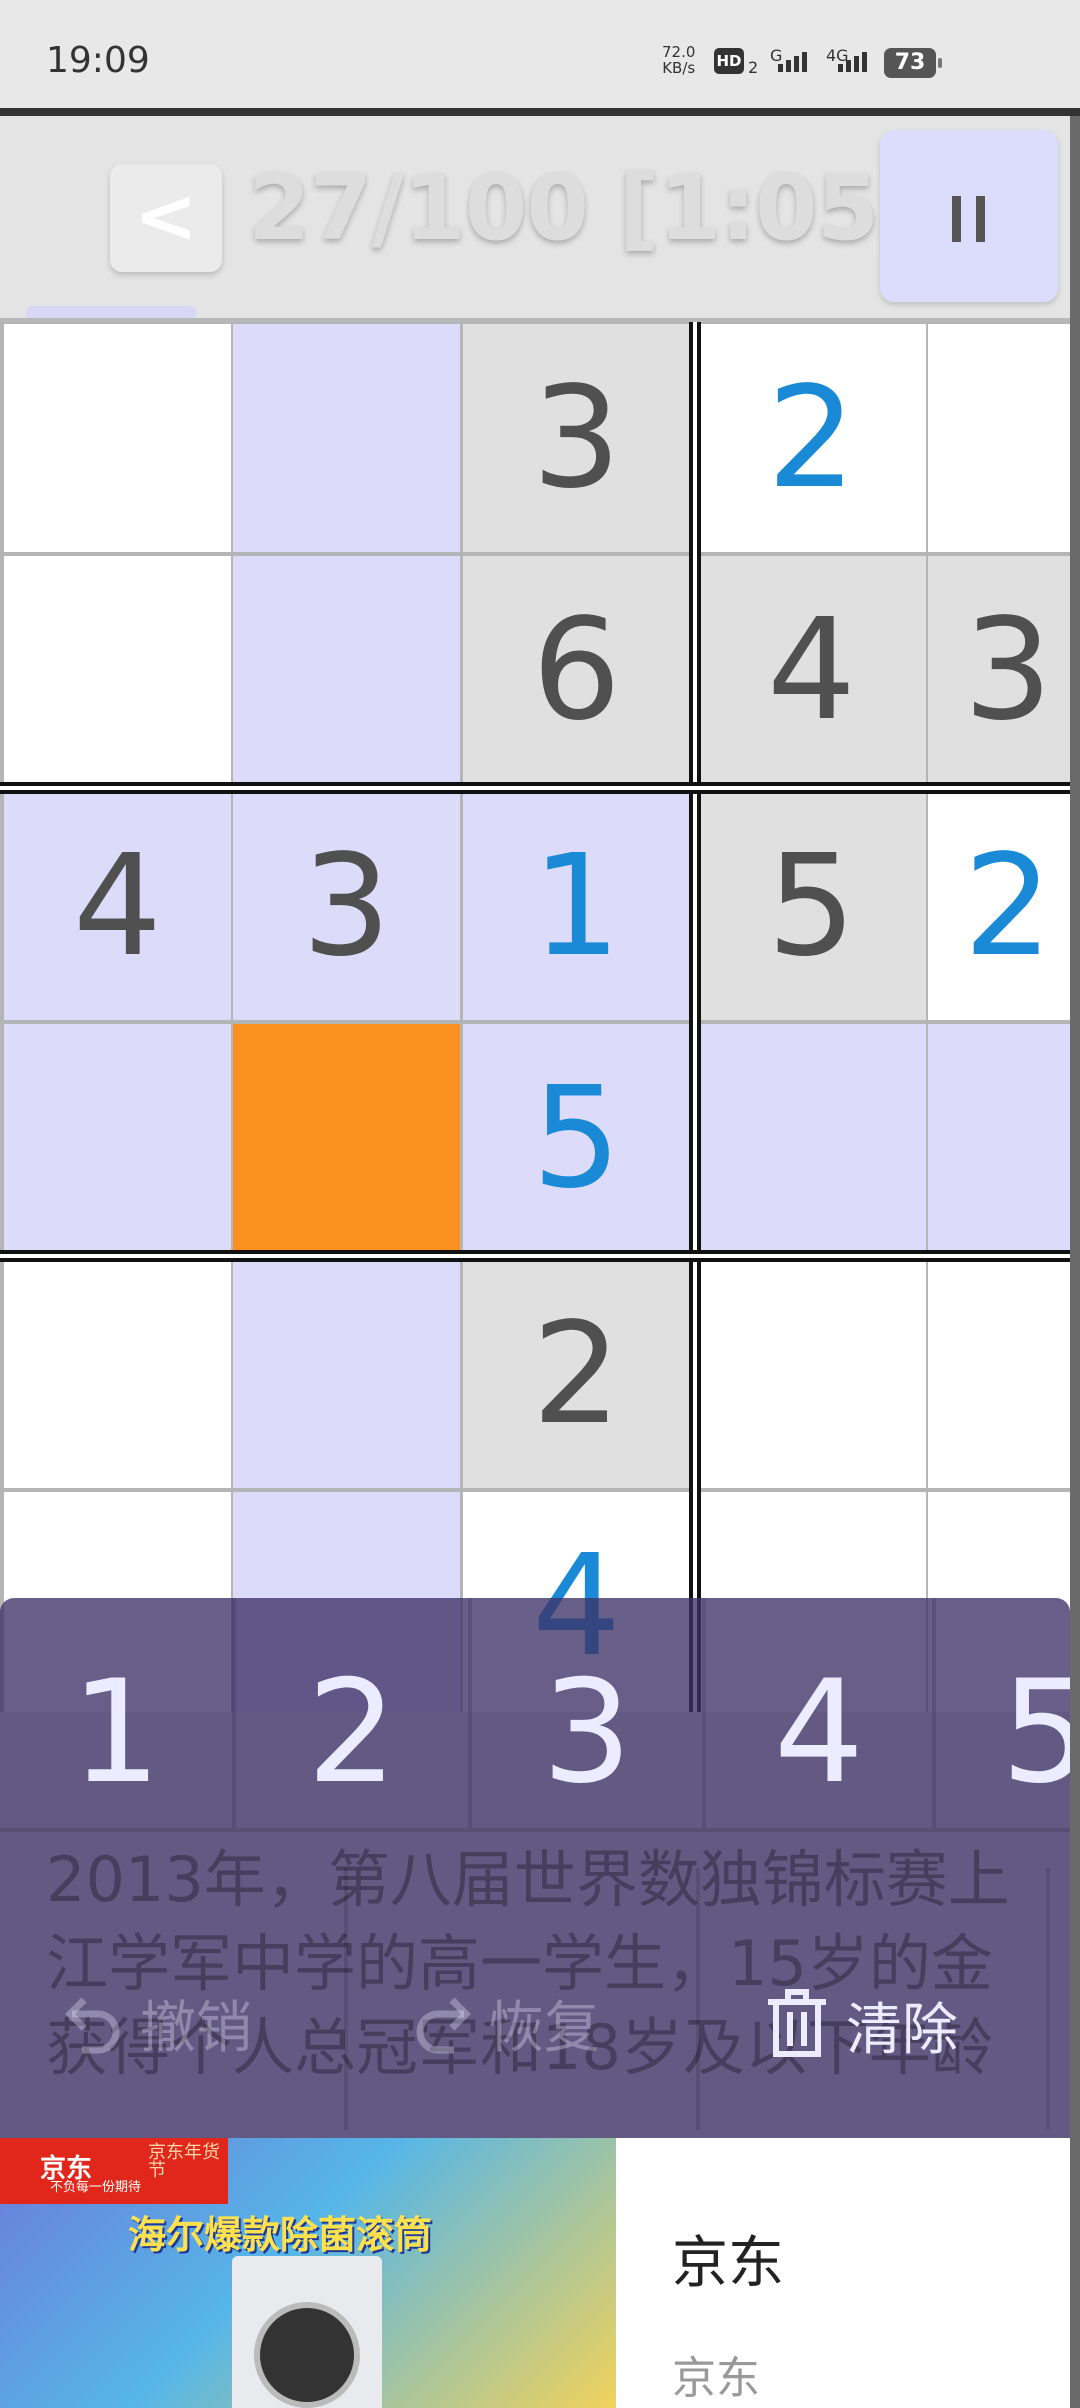 The image size is (1080, 2408). I want to click on sudoku-cell-r4-c2-selected, so click(346, 1138).